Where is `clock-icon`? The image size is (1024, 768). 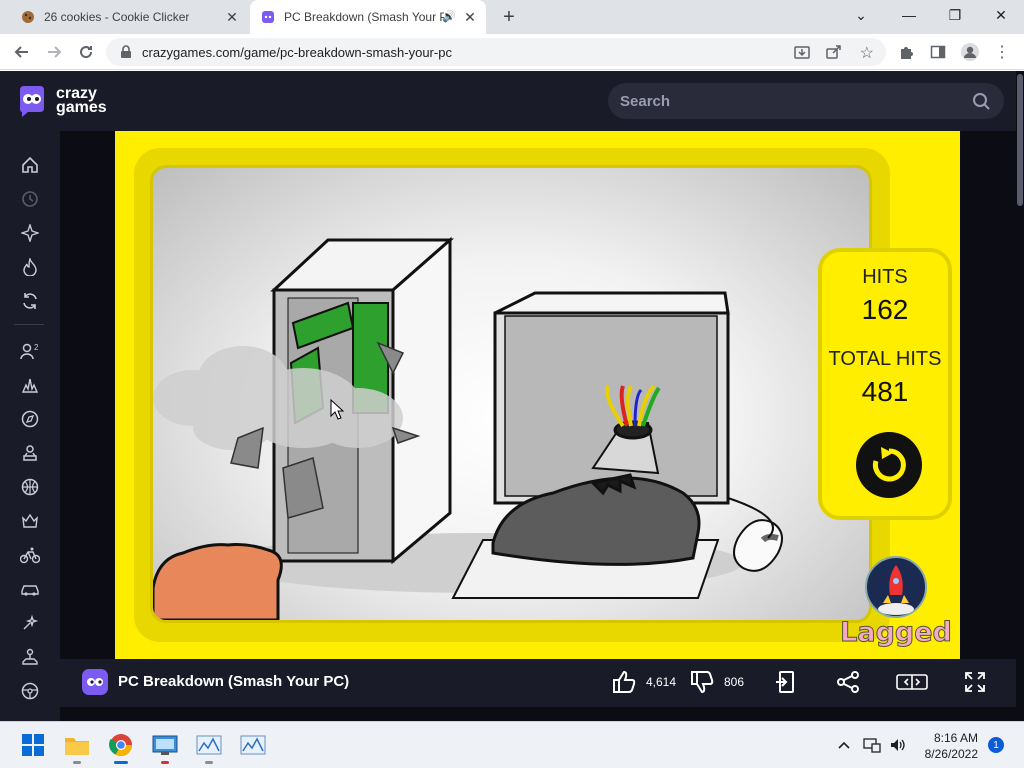
clock-icon is located at coordinates (30, 199).